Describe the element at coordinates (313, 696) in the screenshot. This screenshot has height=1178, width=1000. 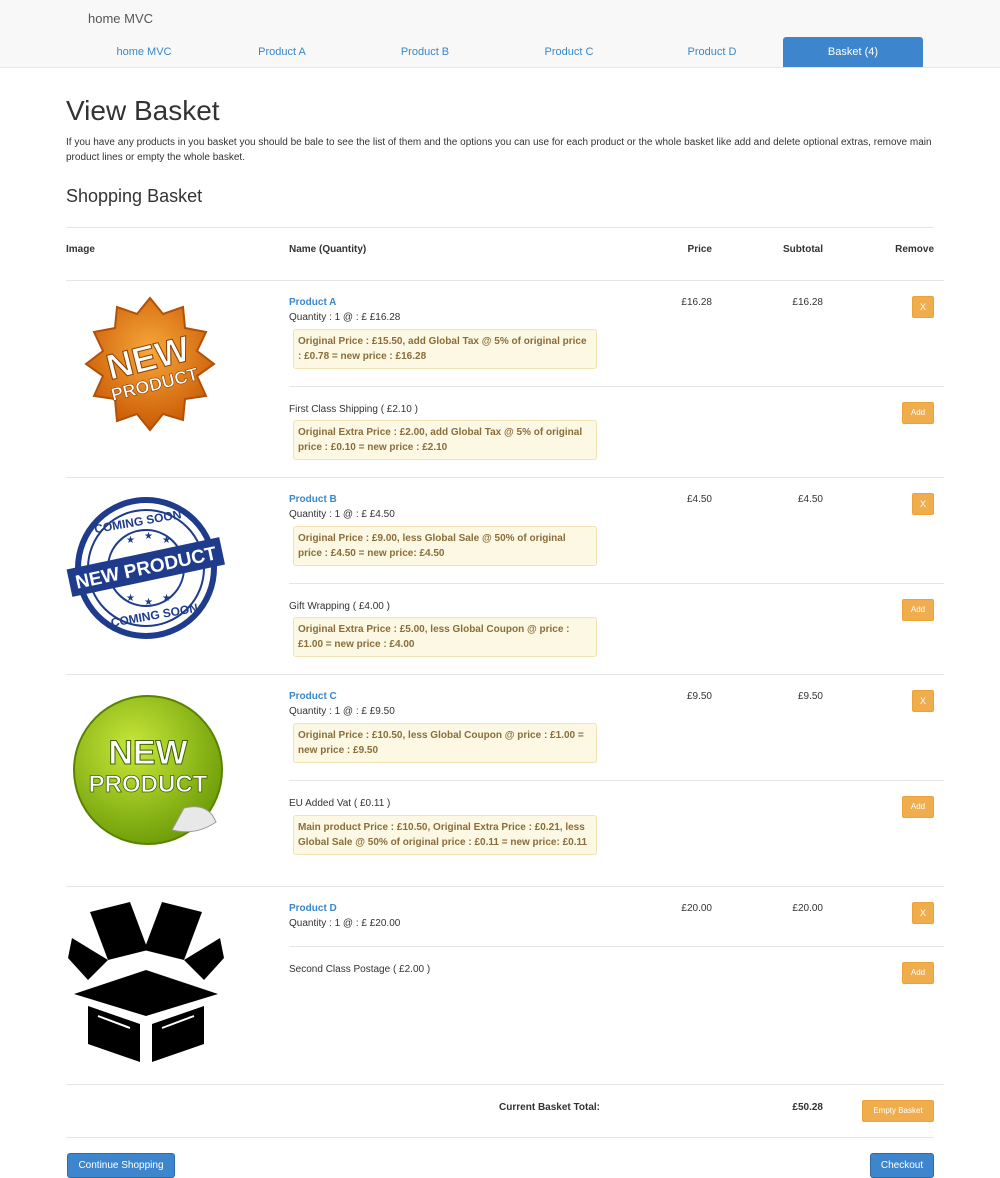
I see `product-c-link: Product C` at that location.